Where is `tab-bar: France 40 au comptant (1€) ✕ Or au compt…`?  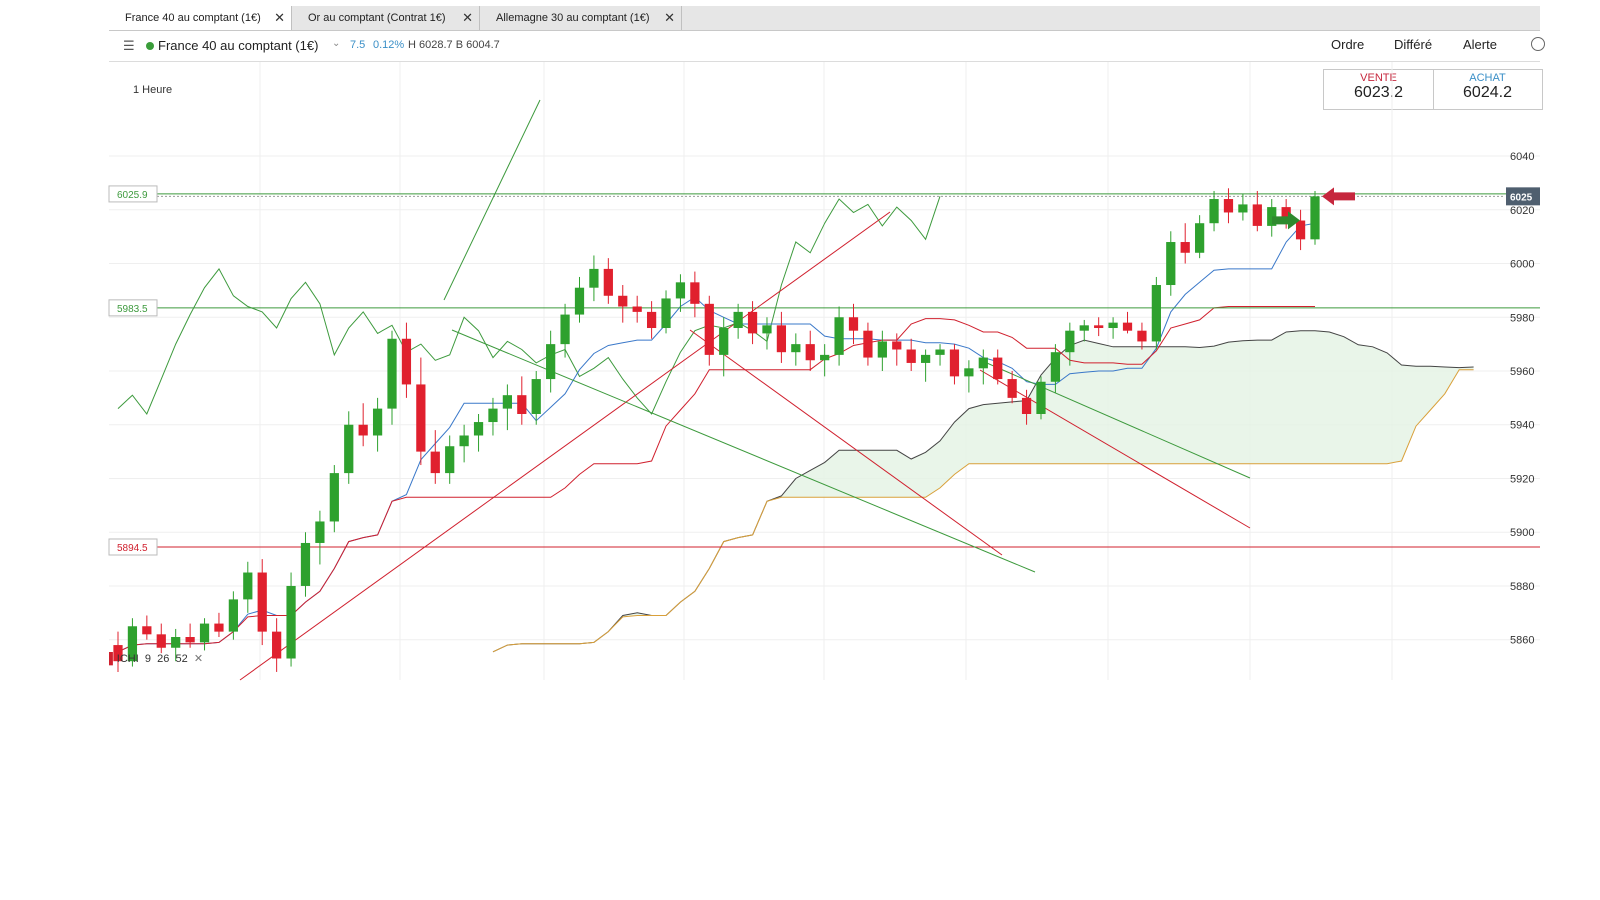
tab-bar: France 40 au comptant (1€) ✕ Or au compt… is located at coordinates (824, 18).